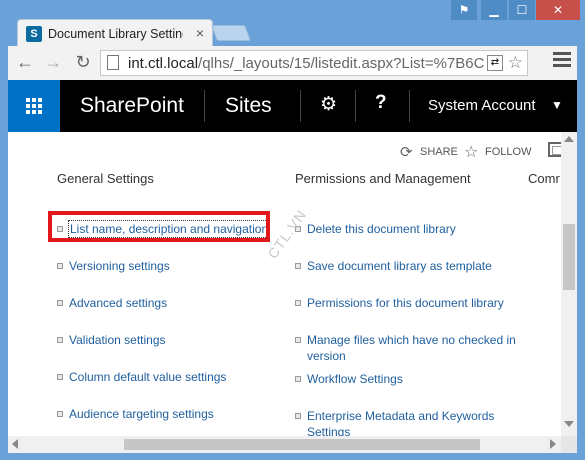 This screenshot has height=460, width=585. What do you see at coordinates (569, 139) in the screenshot?
I see `scroll-up-icon` at bounding box center [569, 139].